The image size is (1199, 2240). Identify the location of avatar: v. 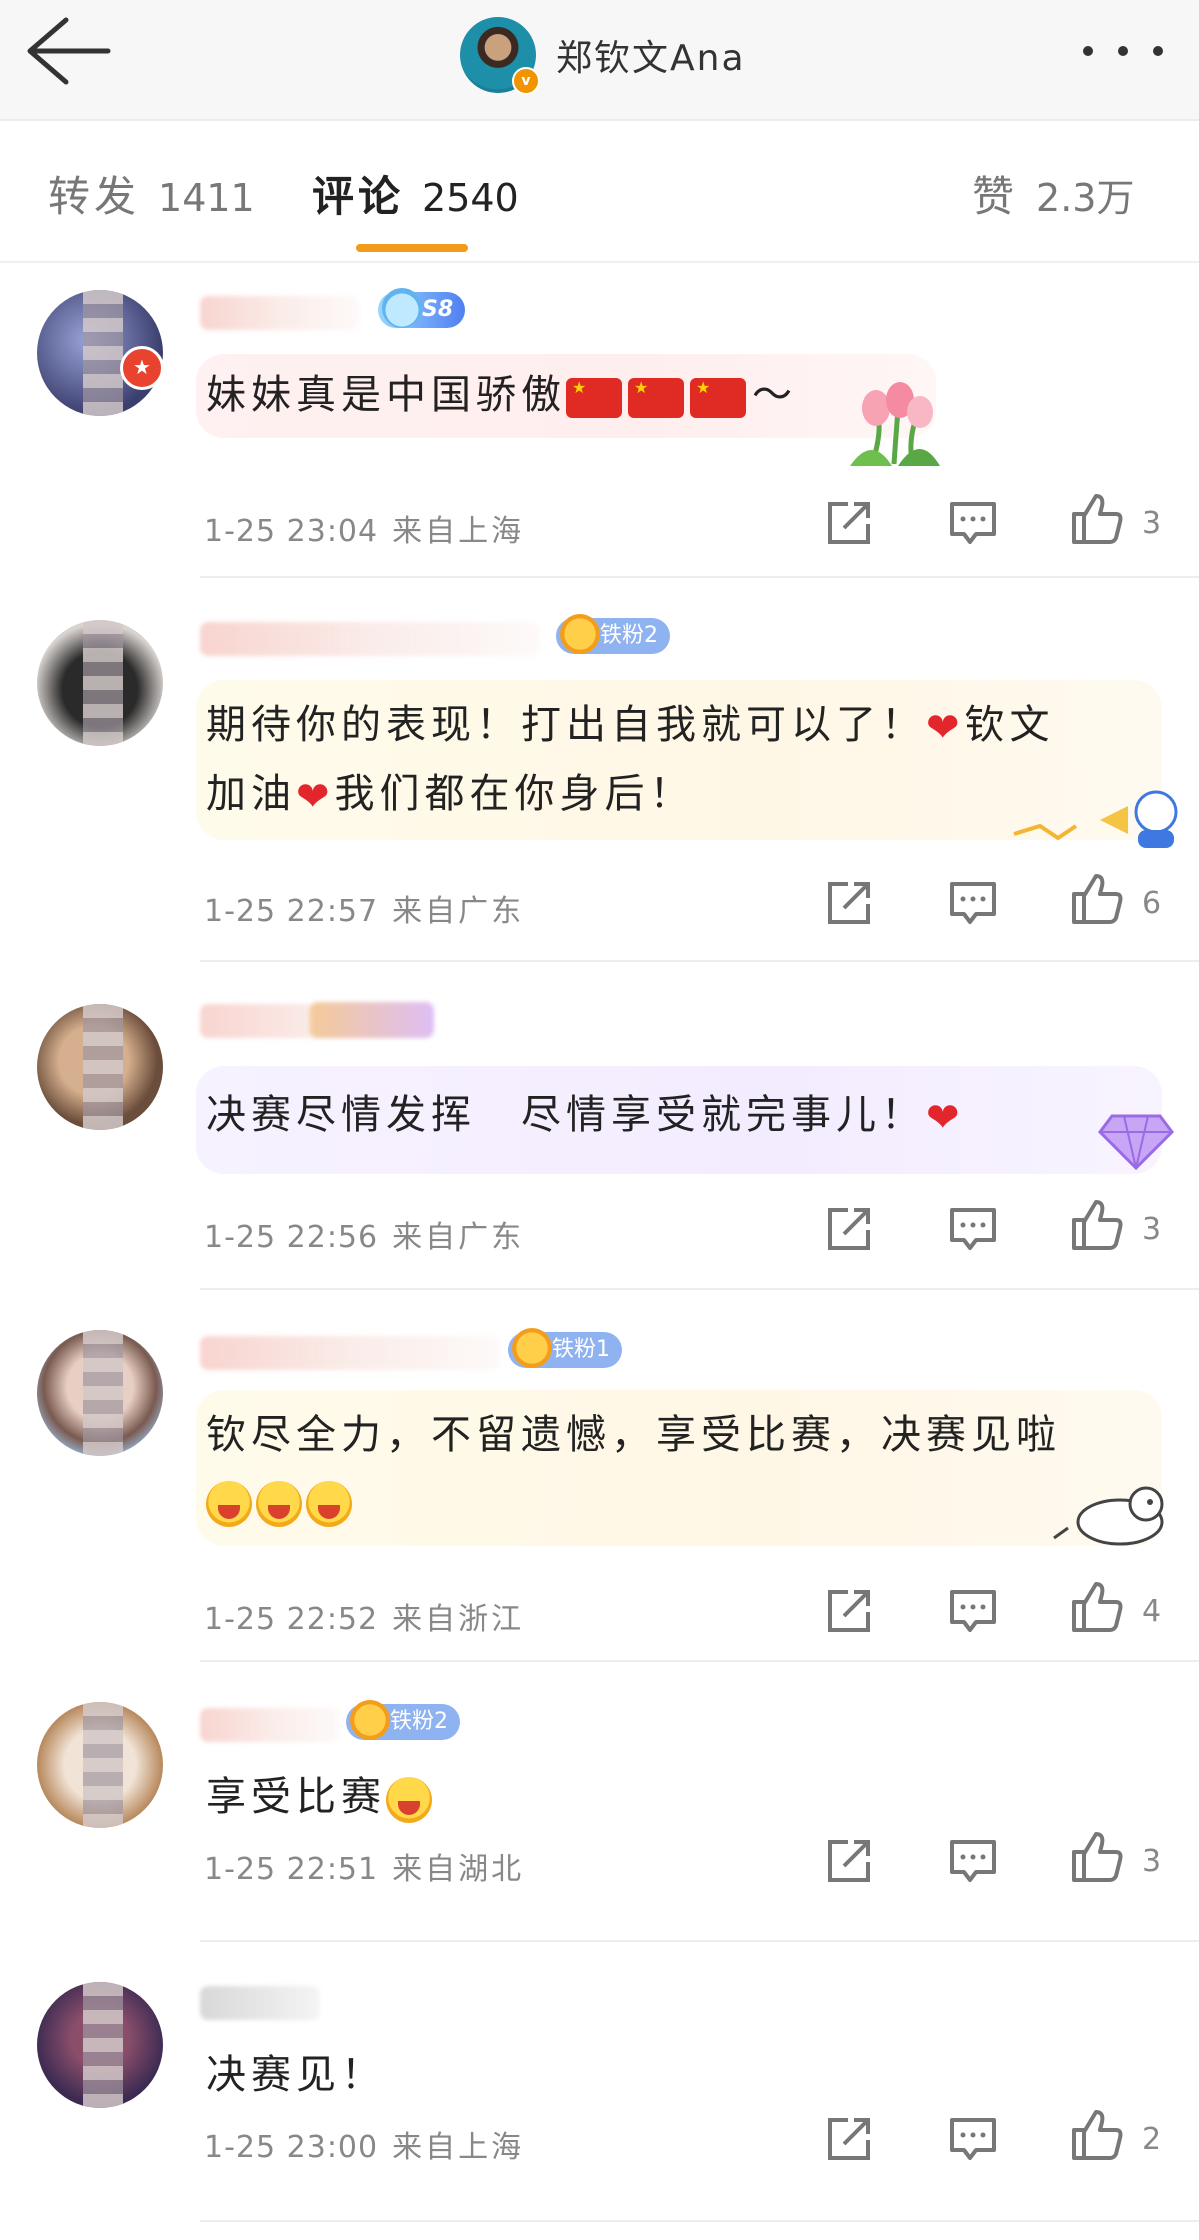
(500, 56).